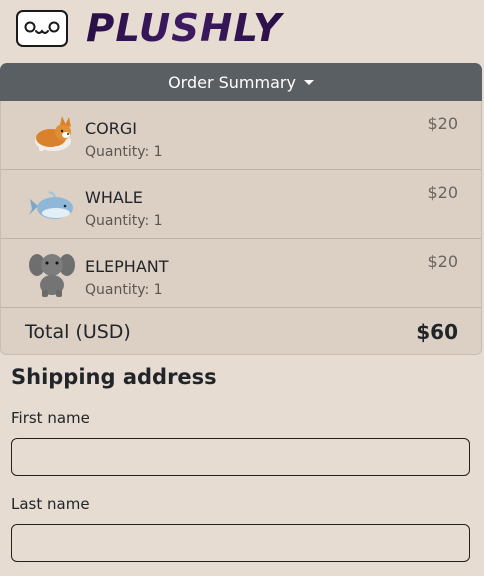 This screenshot has height=576, width=484. I want to click on elephant-plush-icon, so click(52, 275).